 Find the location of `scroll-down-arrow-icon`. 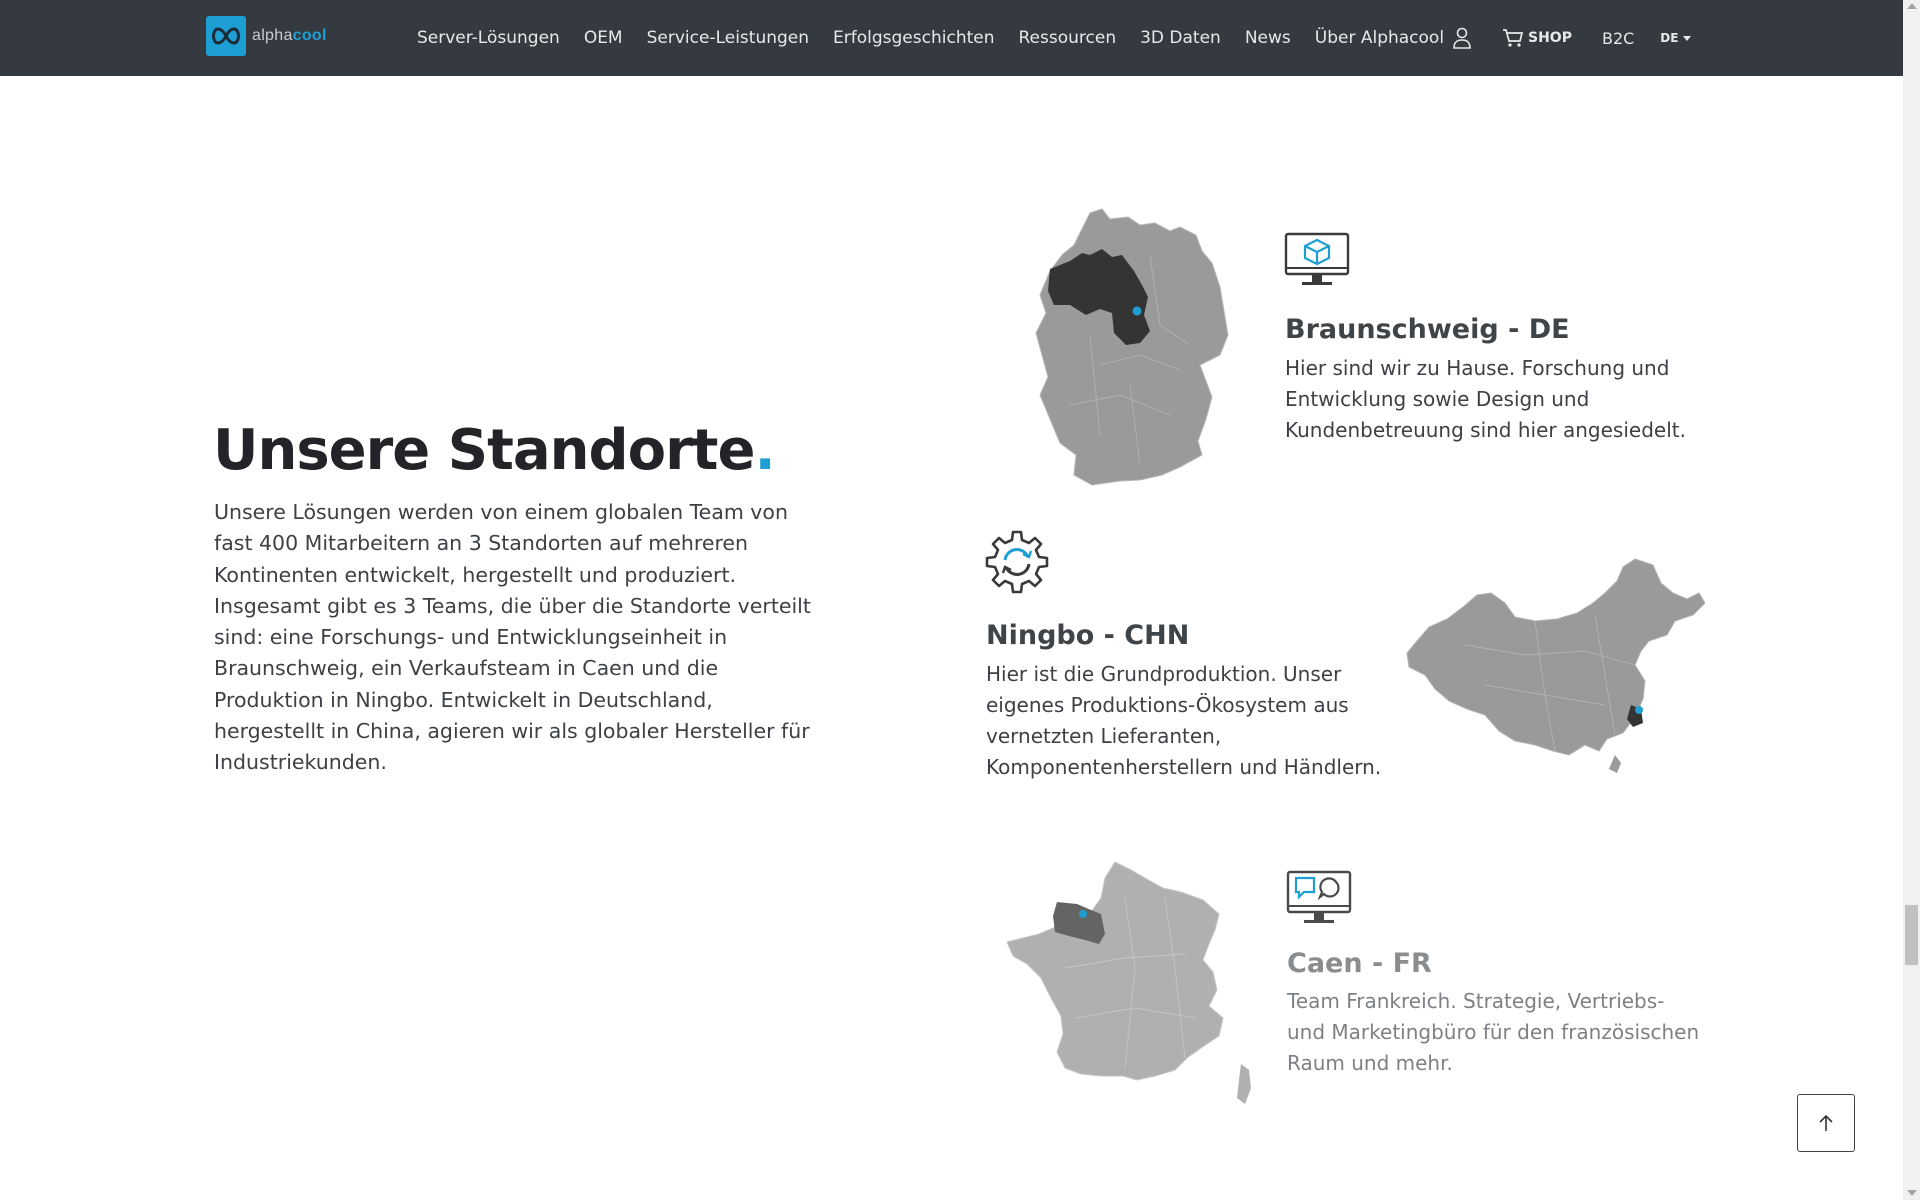

scroll-down-arrow-icon is located at coordinates (1912, 1193).